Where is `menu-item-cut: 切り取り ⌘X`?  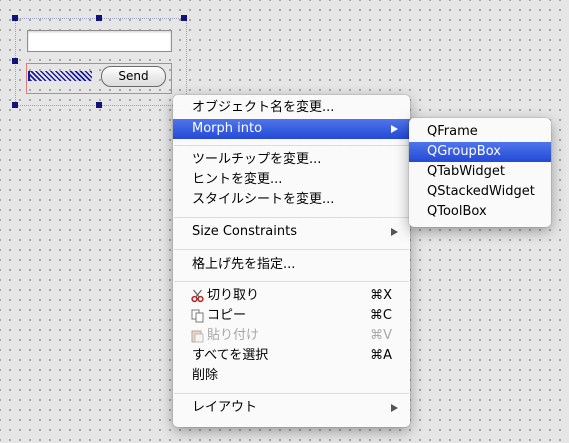 menu-item-cut: 切り取り ⌘X is located at coordinates (291, 296).